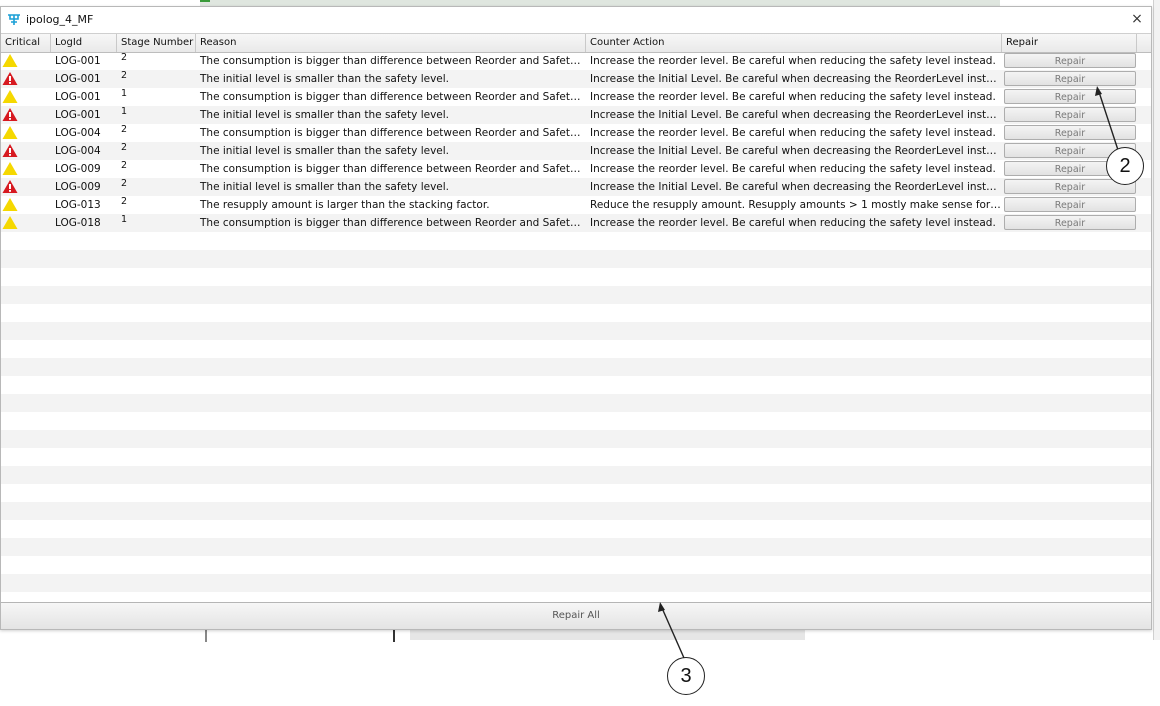  What do you see at coordinates (84, 43) in the screenshot?
I see `column-header-logid: LogId` at bounding box center [84, 43].